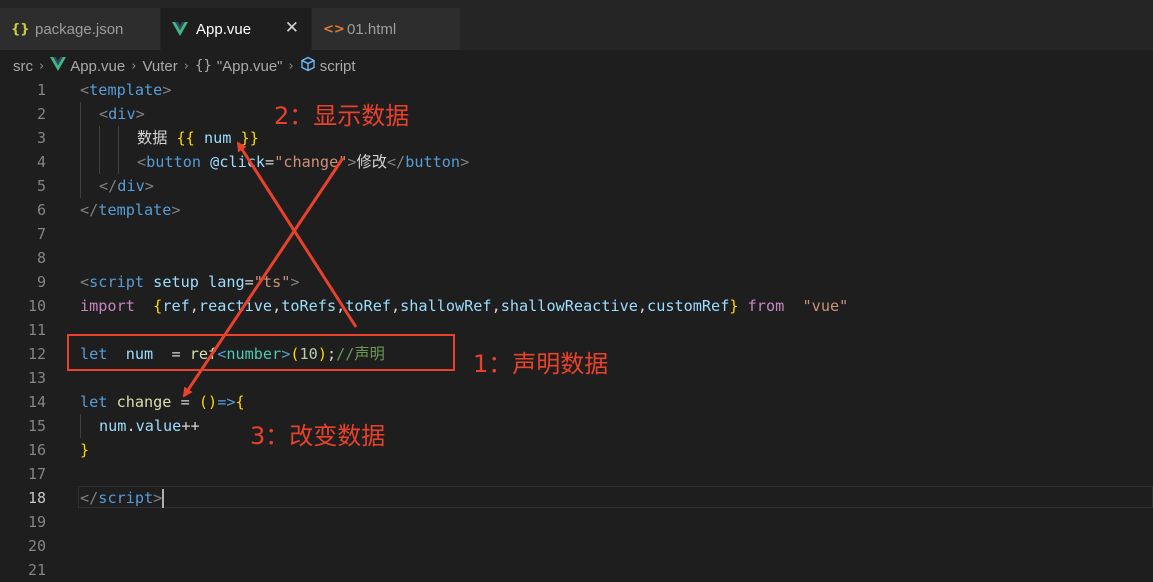  I want to click on annotation-arrows, so click(270, 269).